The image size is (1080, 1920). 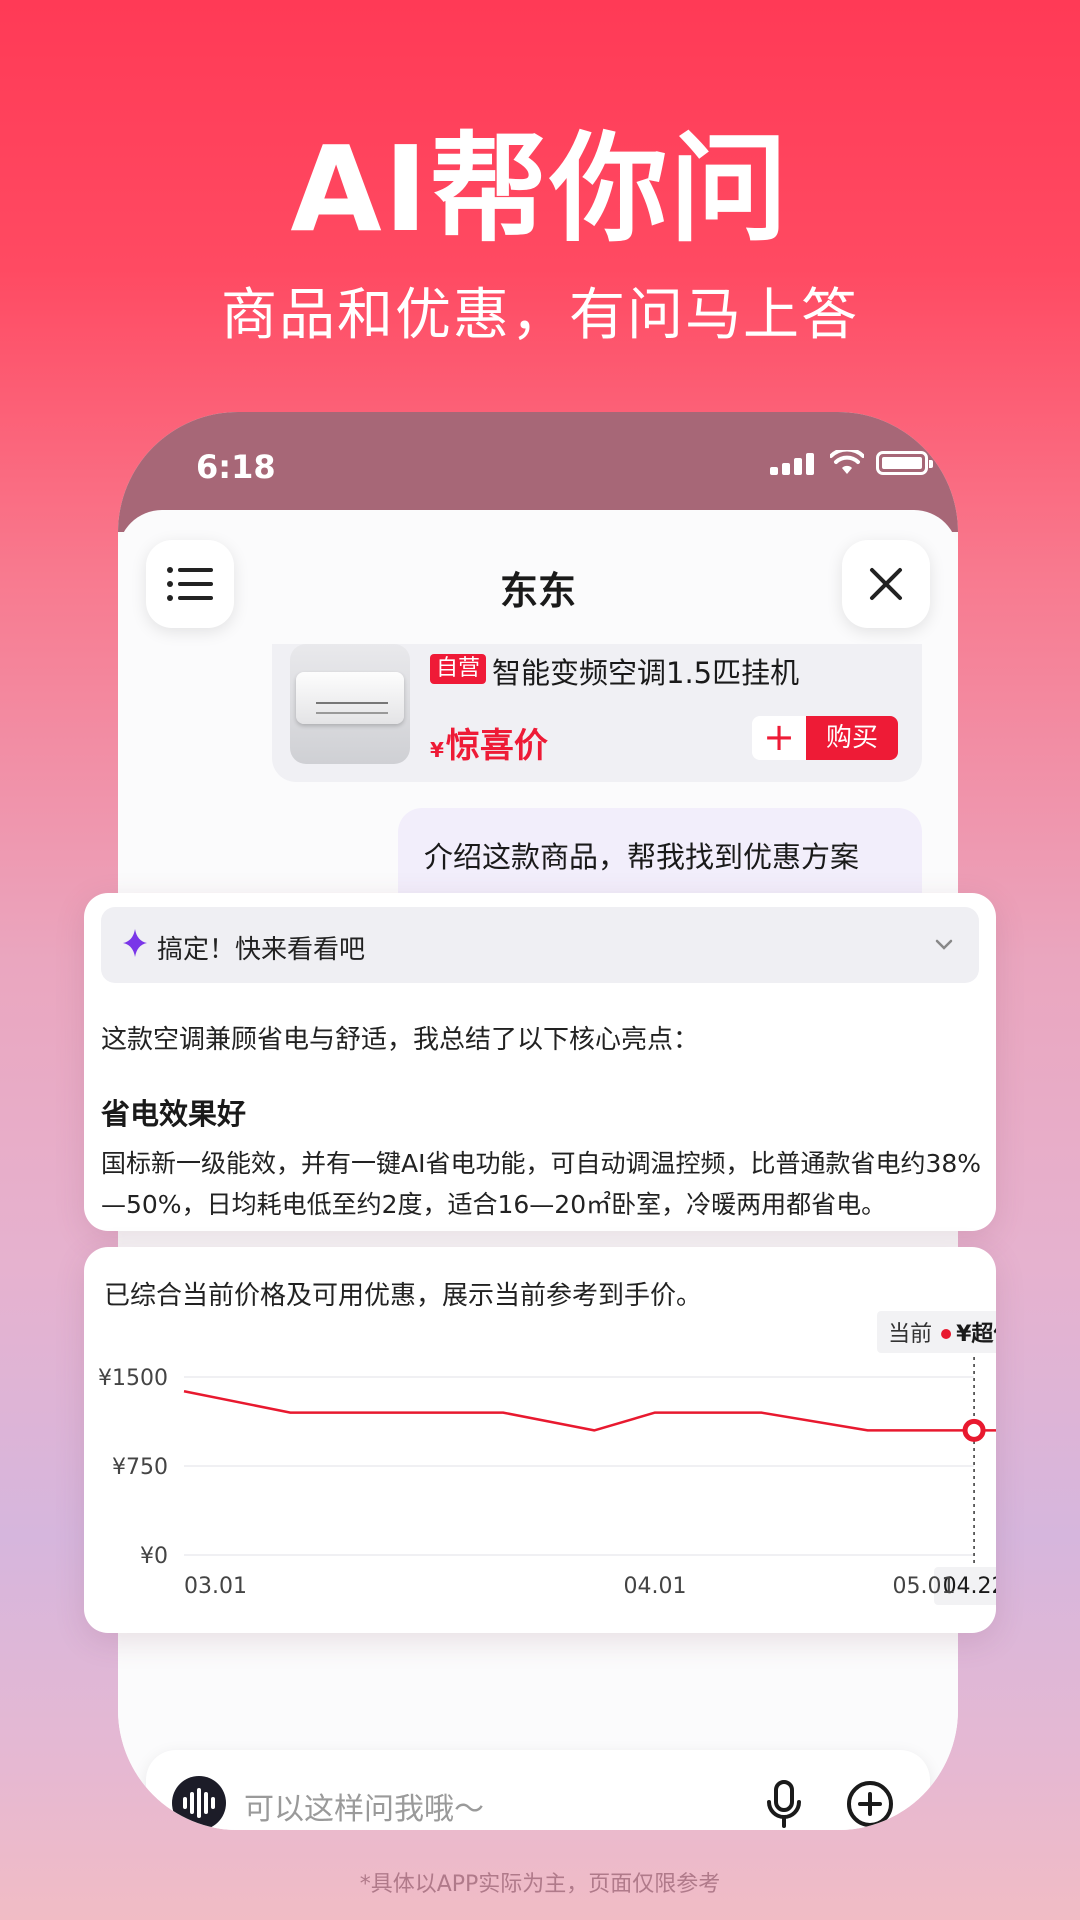 I want to click on signal-icon, so click(x=794, y=463).